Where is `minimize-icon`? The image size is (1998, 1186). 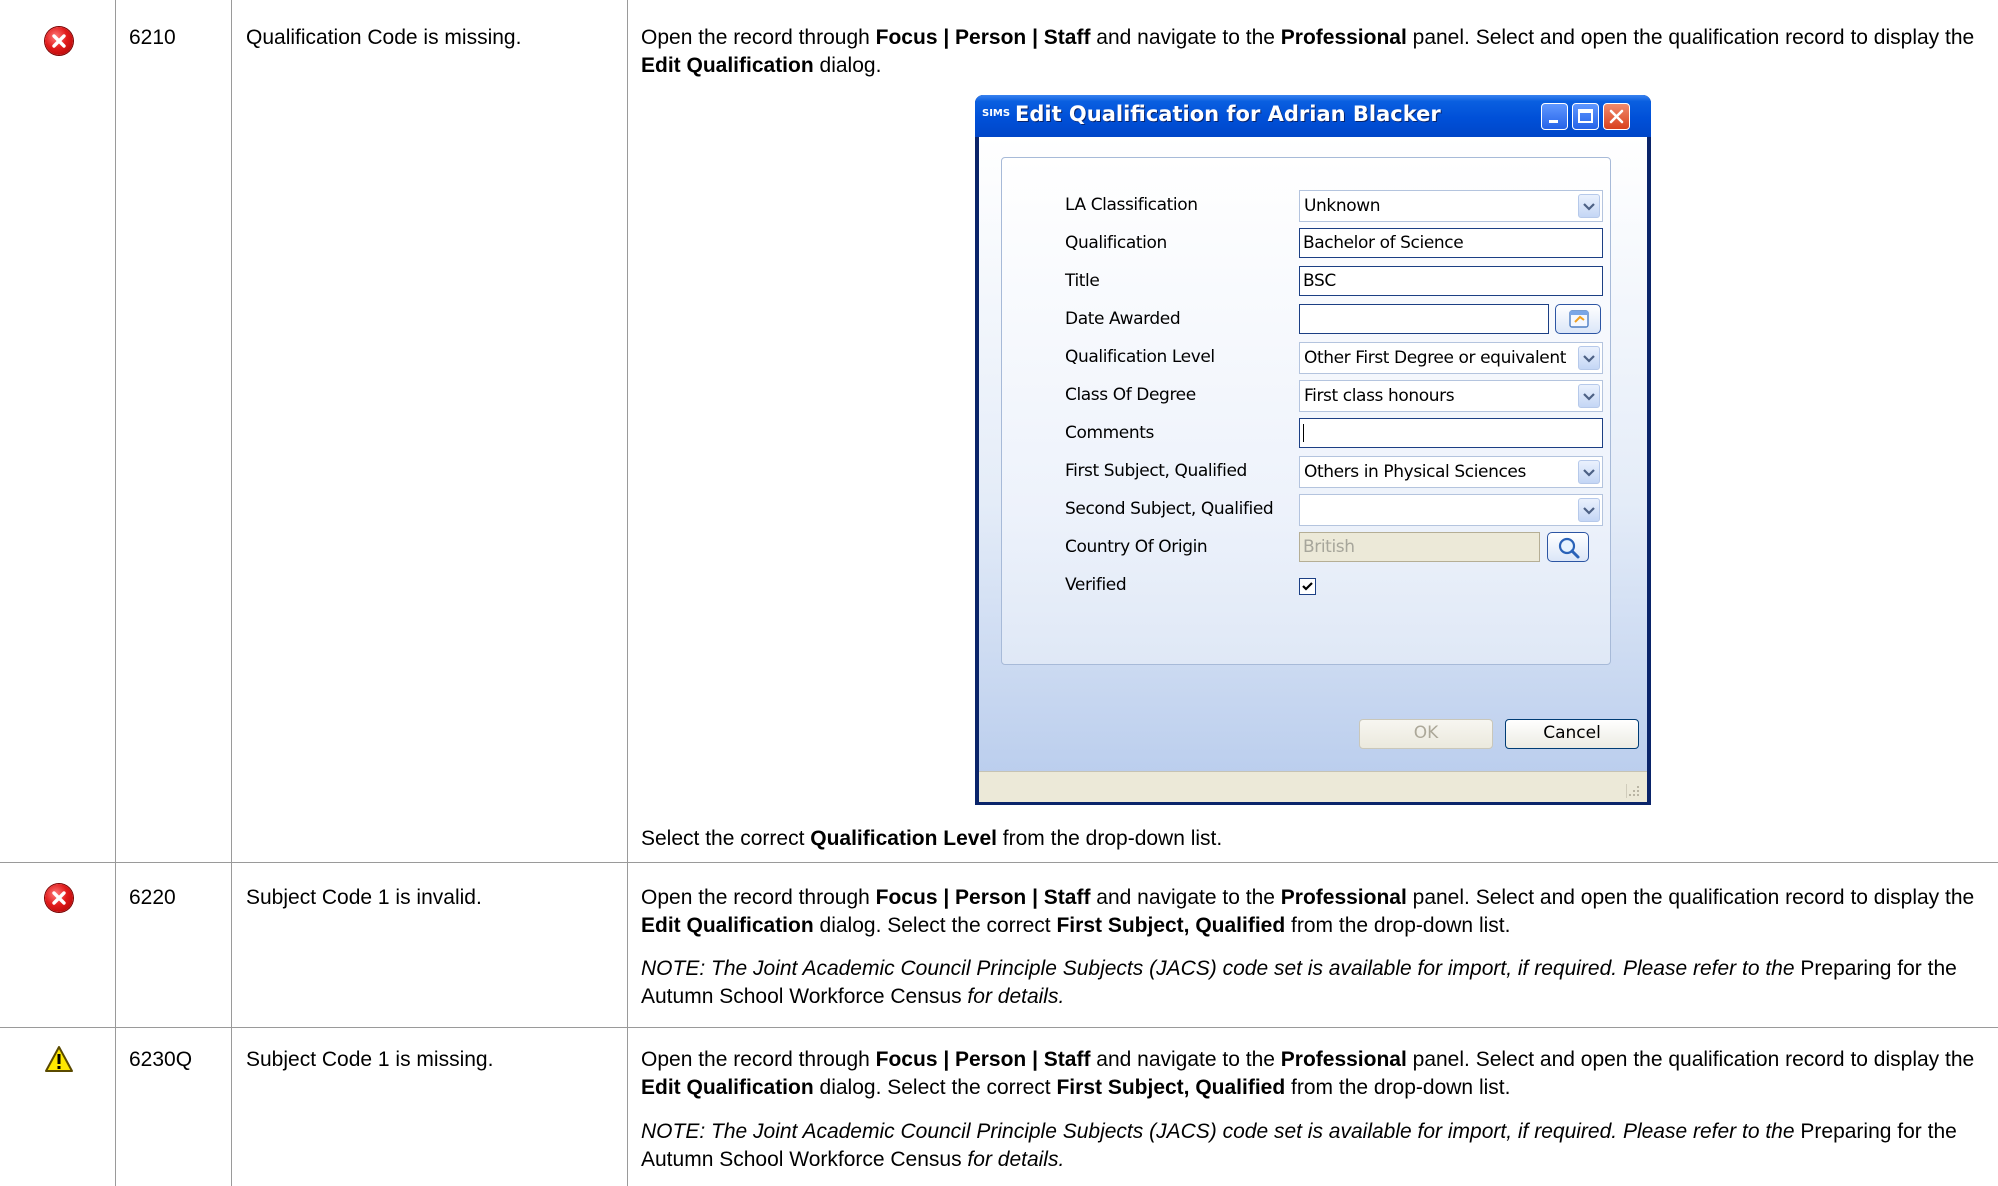
minimize-icon is located at coordinates (1553, 121).